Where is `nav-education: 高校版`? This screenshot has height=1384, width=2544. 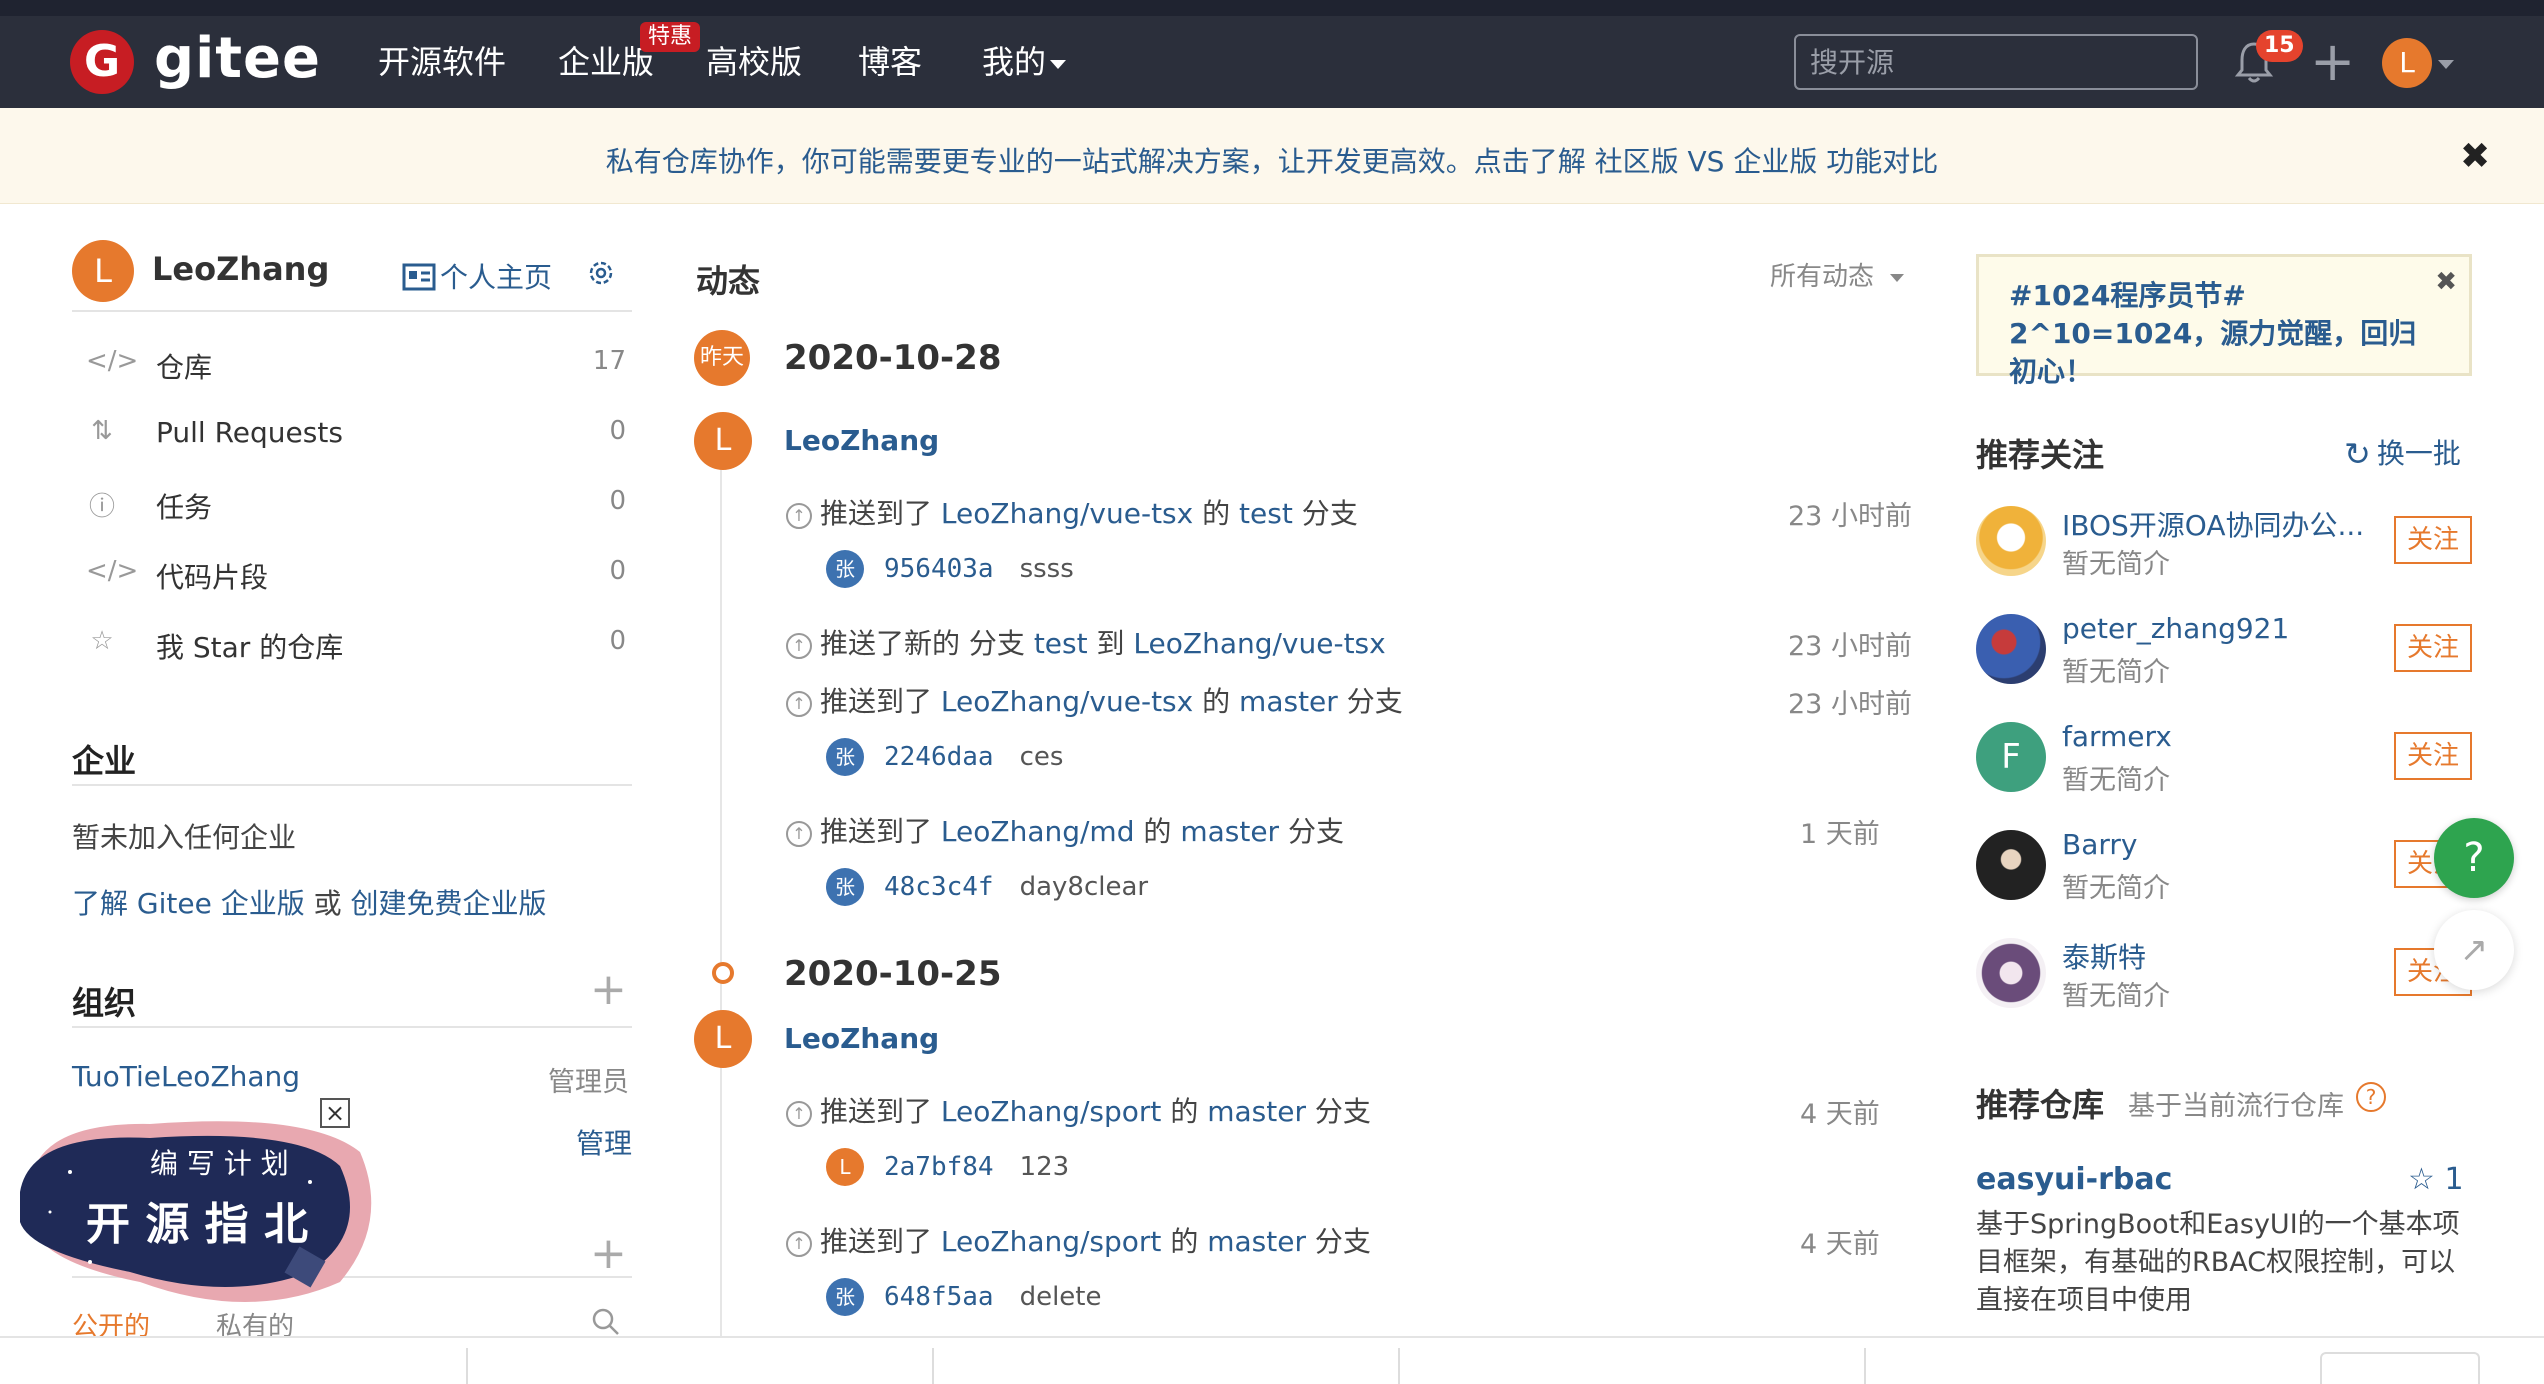
nav-education: 高校版 is located at coordinates (754, 62).